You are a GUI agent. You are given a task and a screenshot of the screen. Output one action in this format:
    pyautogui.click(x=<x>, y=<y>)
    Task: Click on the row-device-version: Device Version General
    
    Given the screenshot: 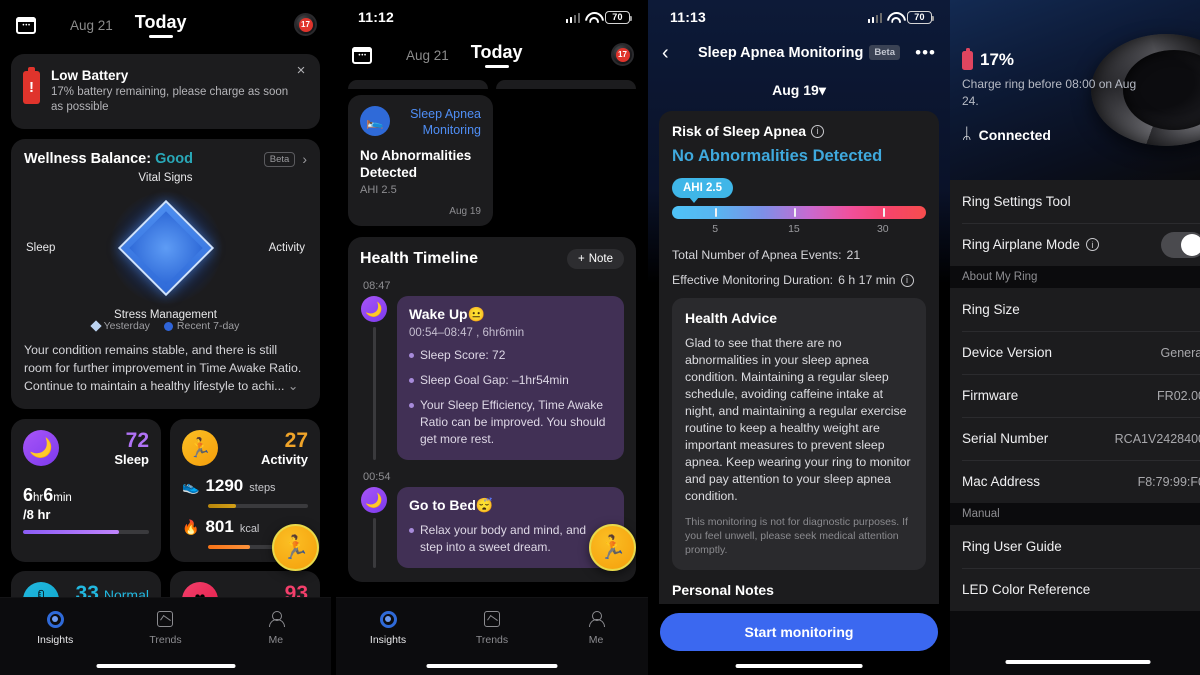 What is the action you would take?
    pyautogui.click(x=1075, y=352)
    